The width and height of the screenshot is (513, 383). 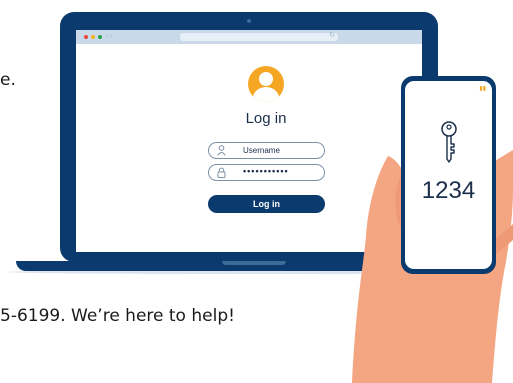 I want to click on phone-screen: ▮▮ 1234, so click(x=448, y=175).